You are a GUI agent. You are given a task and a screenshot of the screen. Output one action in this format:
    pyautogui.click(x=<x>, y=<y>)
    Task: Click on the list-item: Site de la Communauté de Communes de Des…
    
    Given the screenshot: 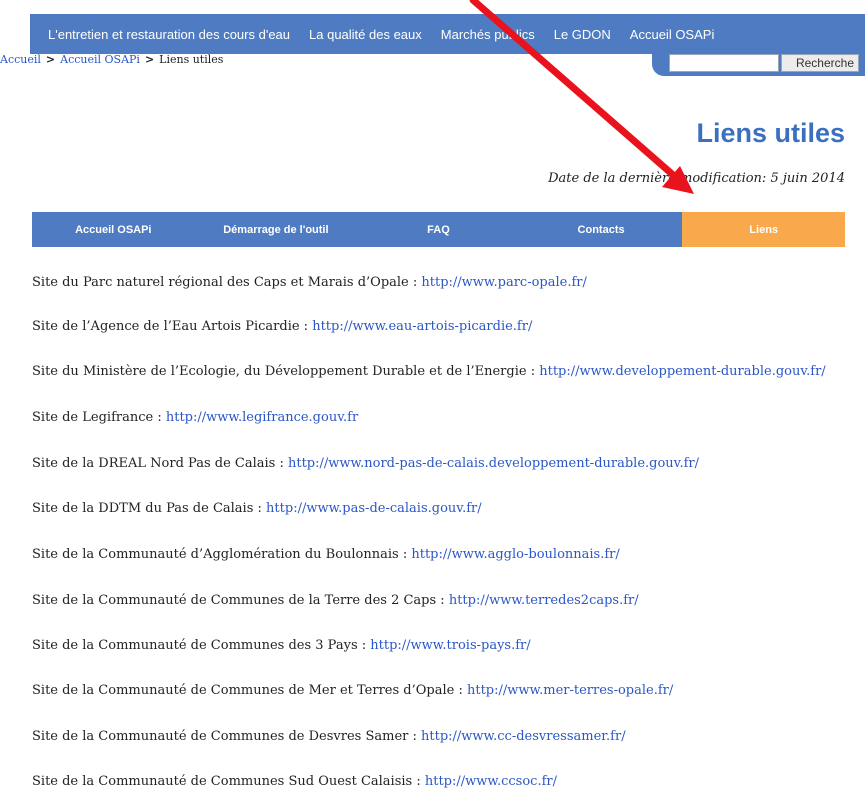 What is the action you would take?
    pyautogui.click(x=329, y=737)
    